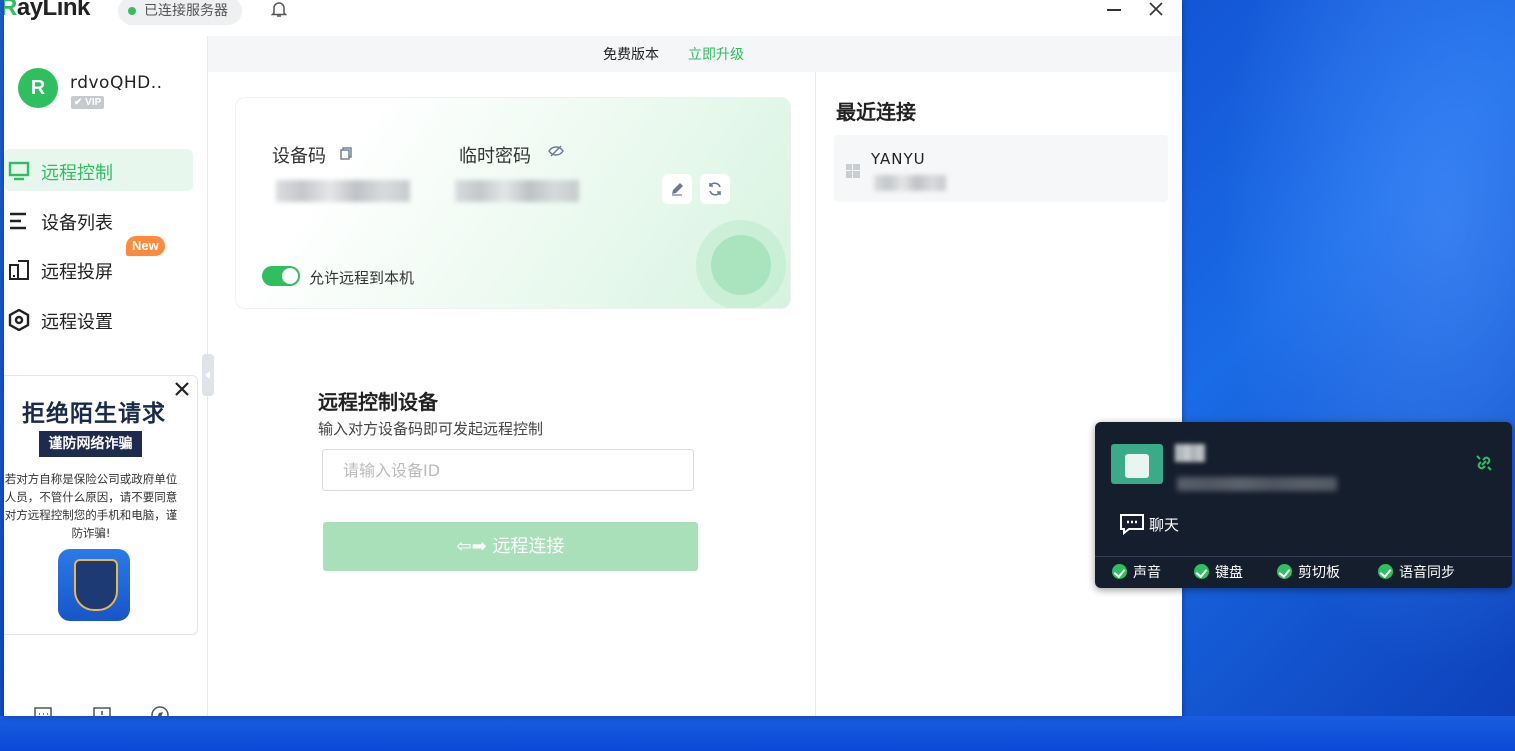  I want to click on upgrade-link: 立即升级, so click(716, 54).